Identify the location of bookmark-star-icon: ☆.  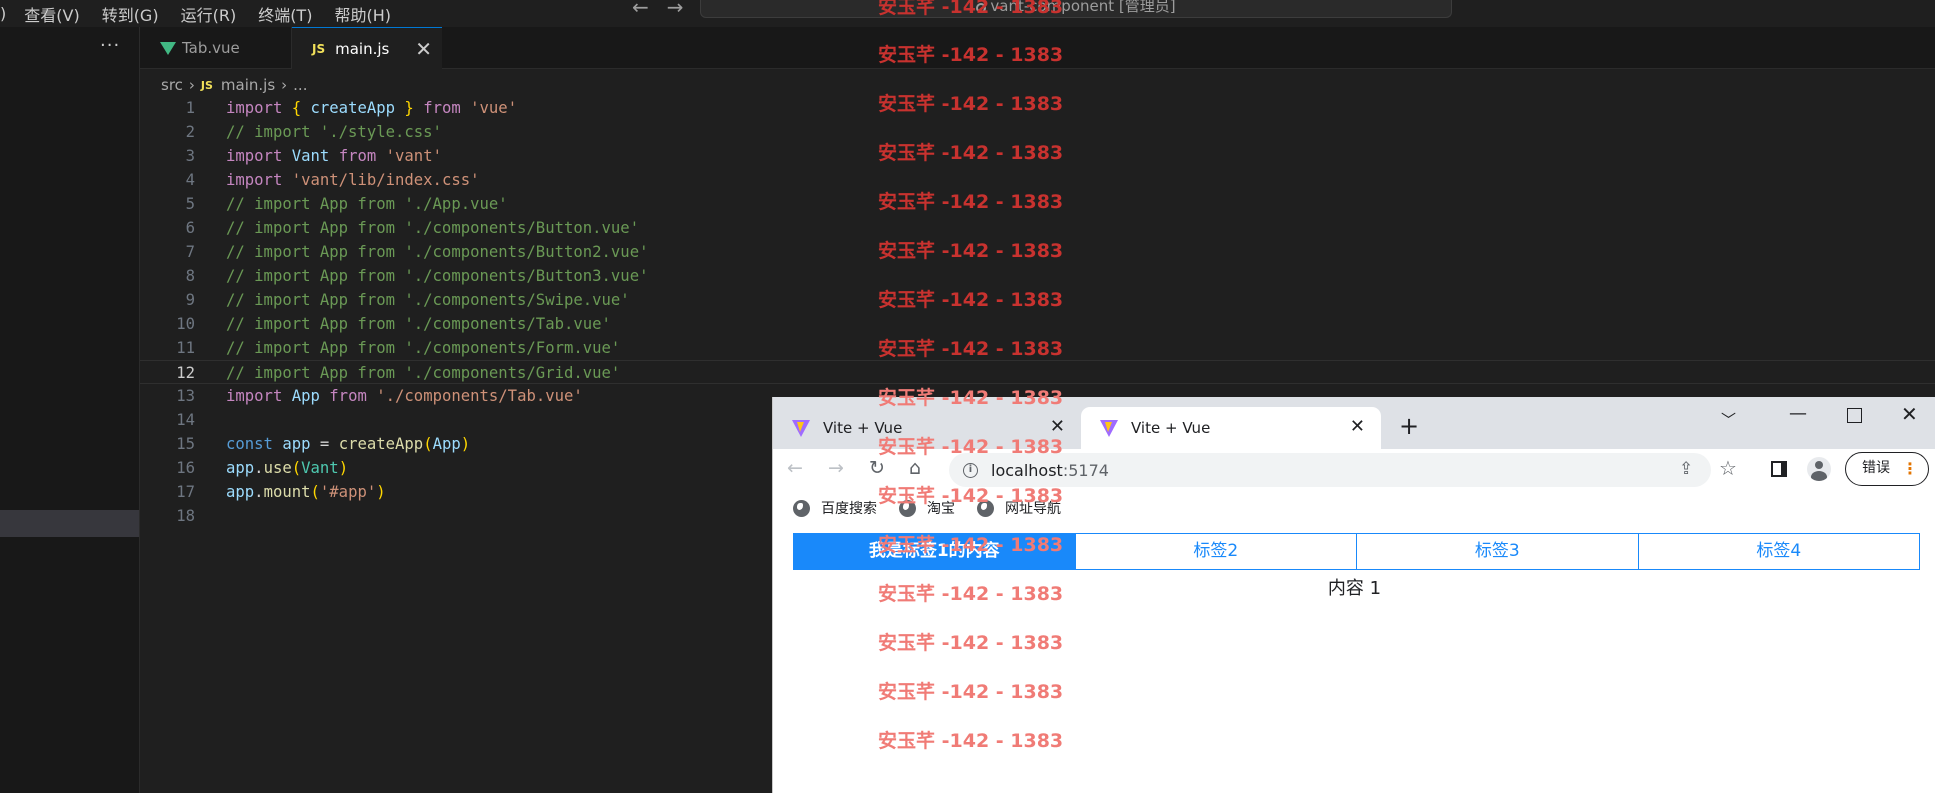
(1728, 468).